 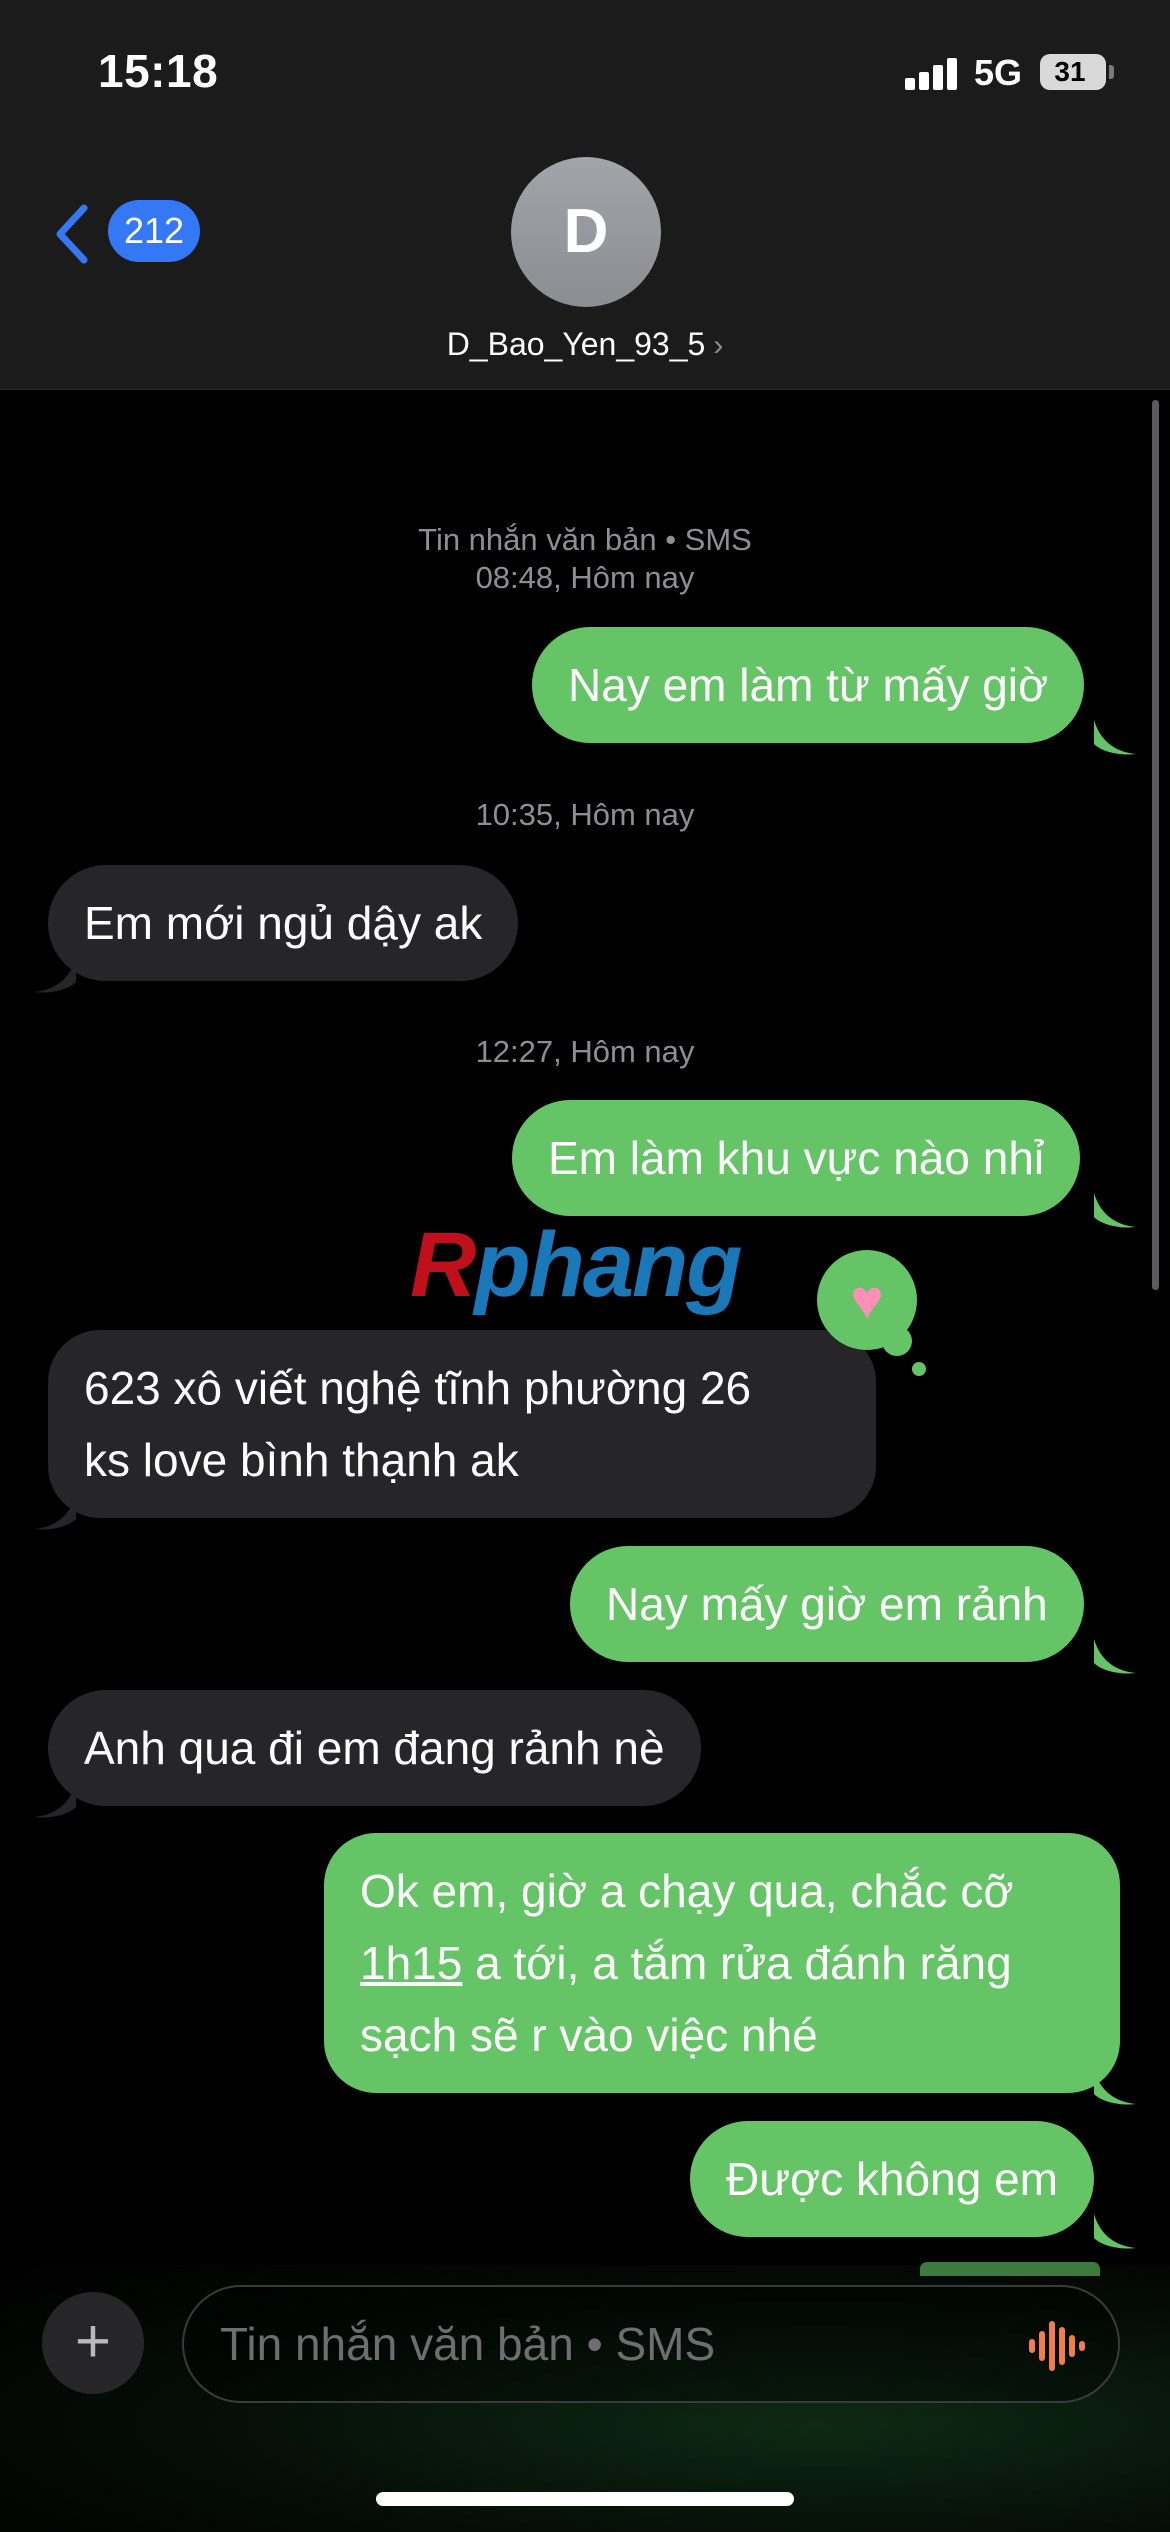 I want to click on message-text: Được không em, so click(x=892, y=2179).